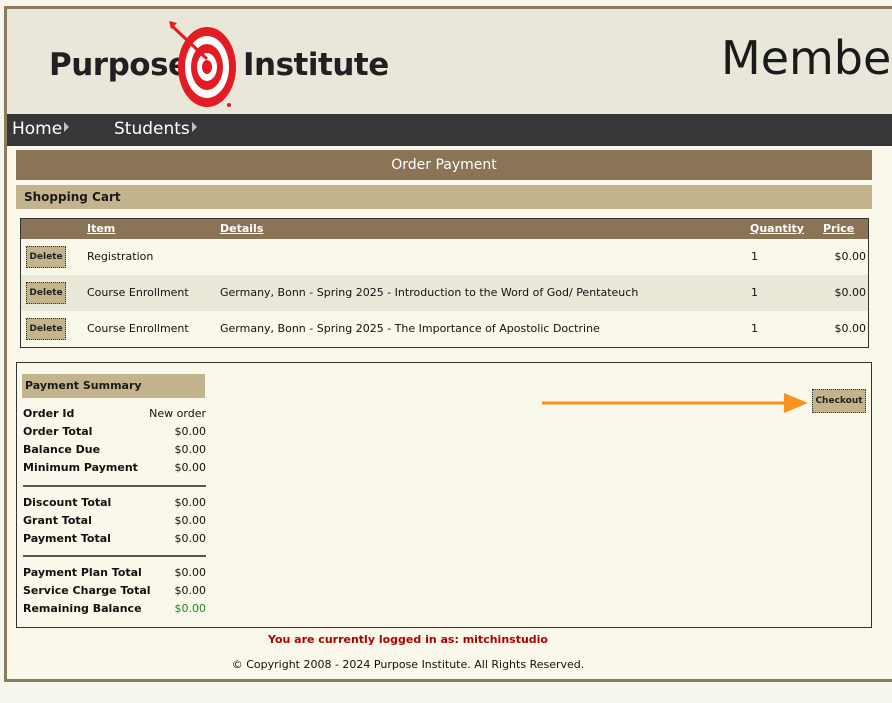 This screenshot has height=703, width=892. Describe the element at coordinates (806, 58) in the screenshot. I see `header-title: Member` at that location.